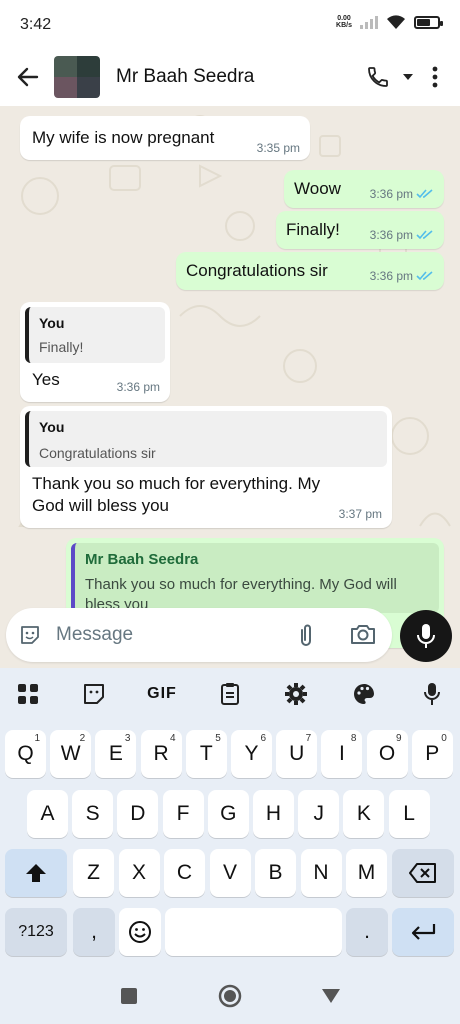 This screenshot has width=460, height=1024. I want to click on key-p: P0, so click(432, 754).